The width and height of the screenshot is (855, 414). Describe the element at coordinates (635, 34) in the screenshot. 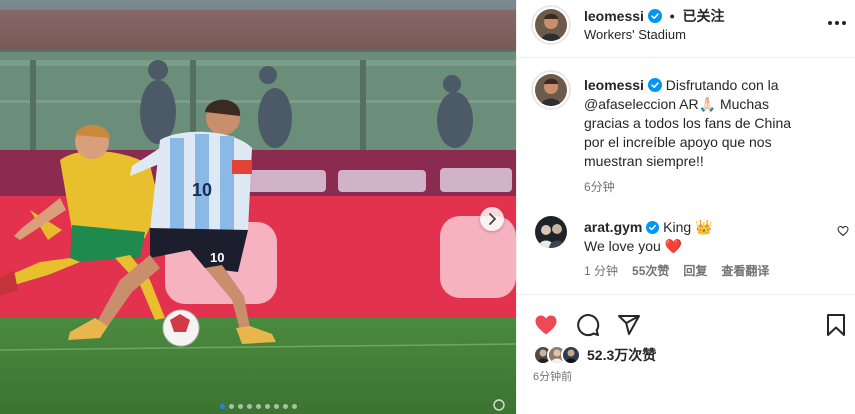

I see `post-location: Workers' Stadium` at that location.